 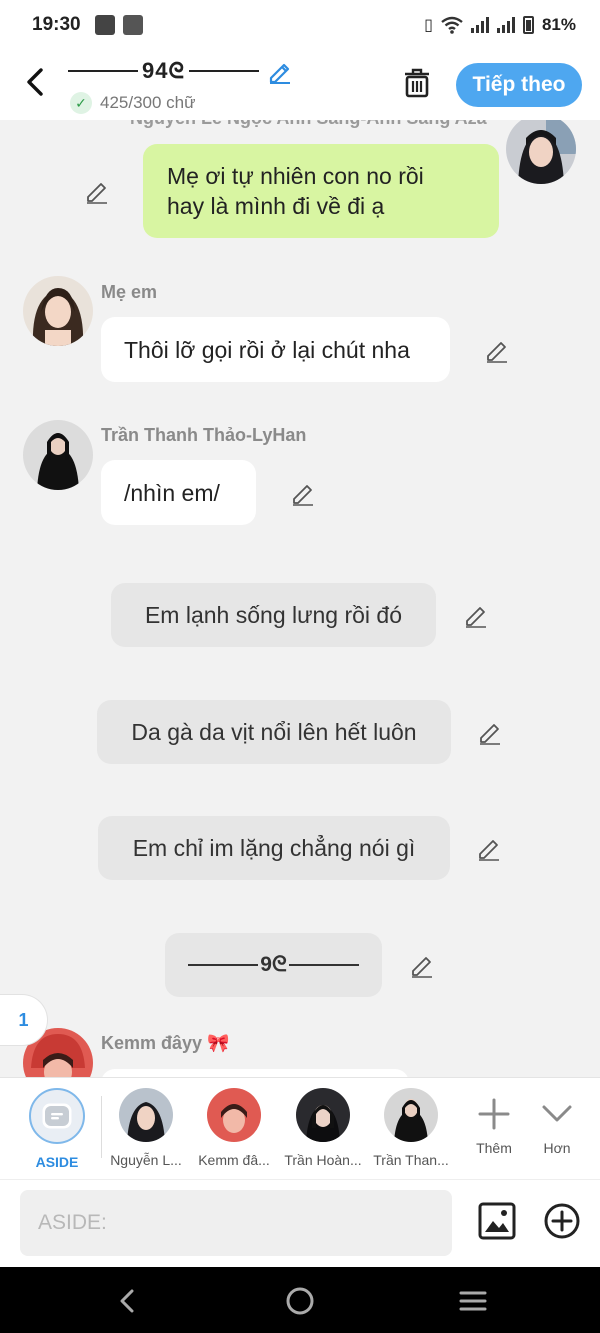 I want to click on sender-name: Trần Thanh Thảo-LyHan, so click(x=204, y=435).